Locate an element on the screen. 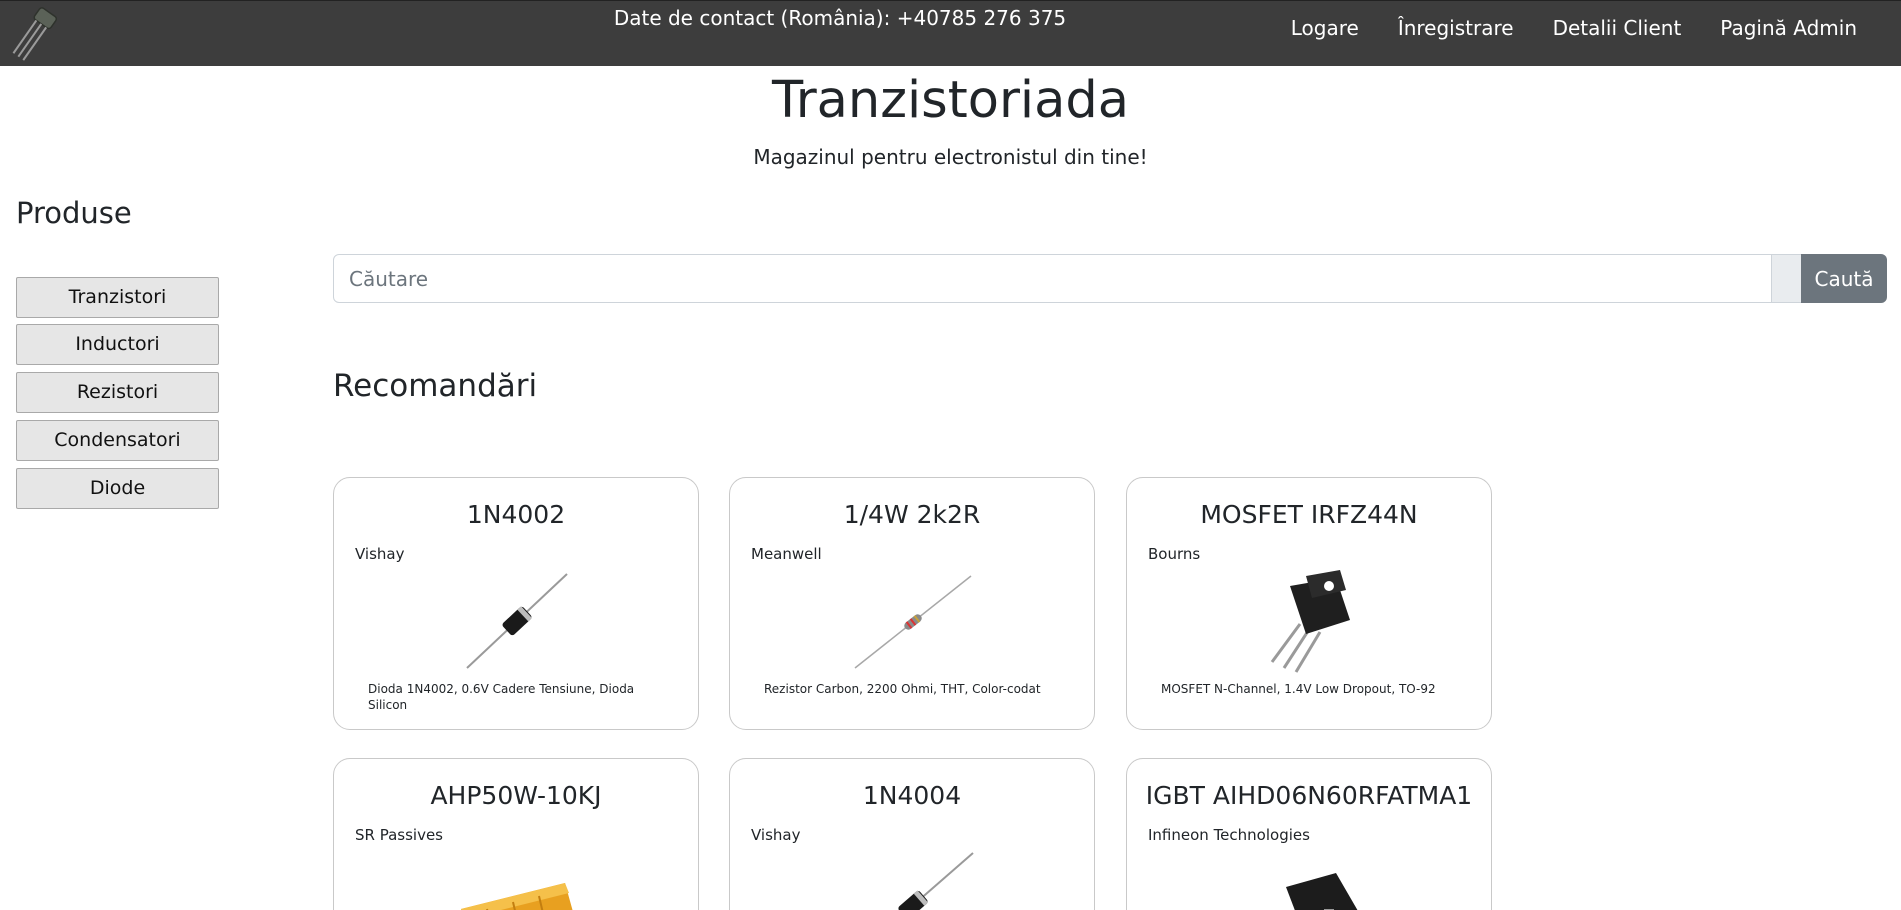 The image size is (1901, 910). product-name: 1N4002 is located at coordinates (516, 514).